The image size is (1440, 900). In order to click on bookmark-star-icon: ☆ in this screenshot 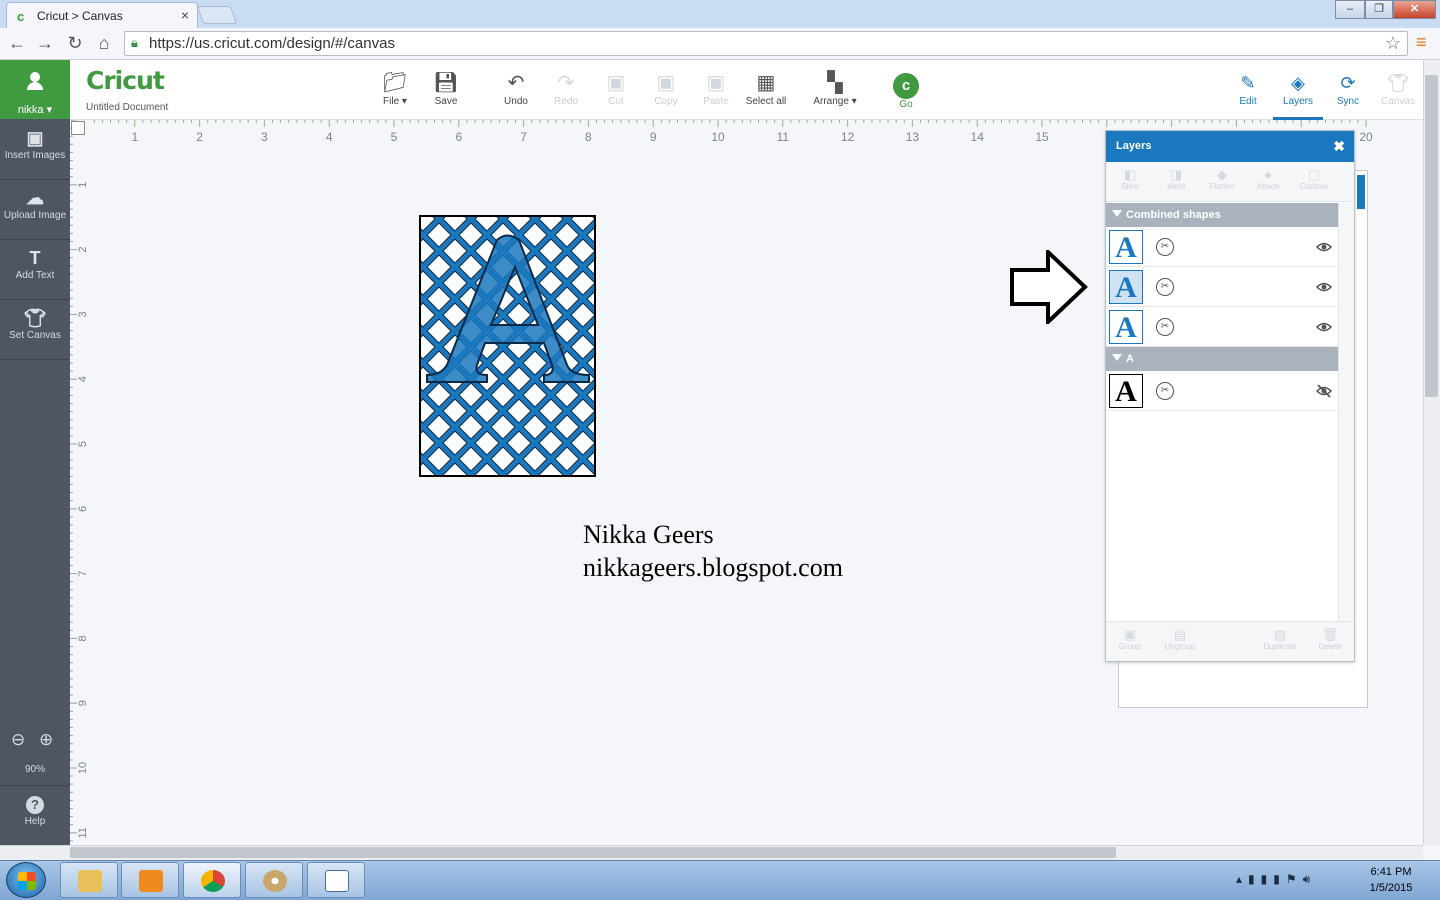, I will do `click(1393, 43)`.